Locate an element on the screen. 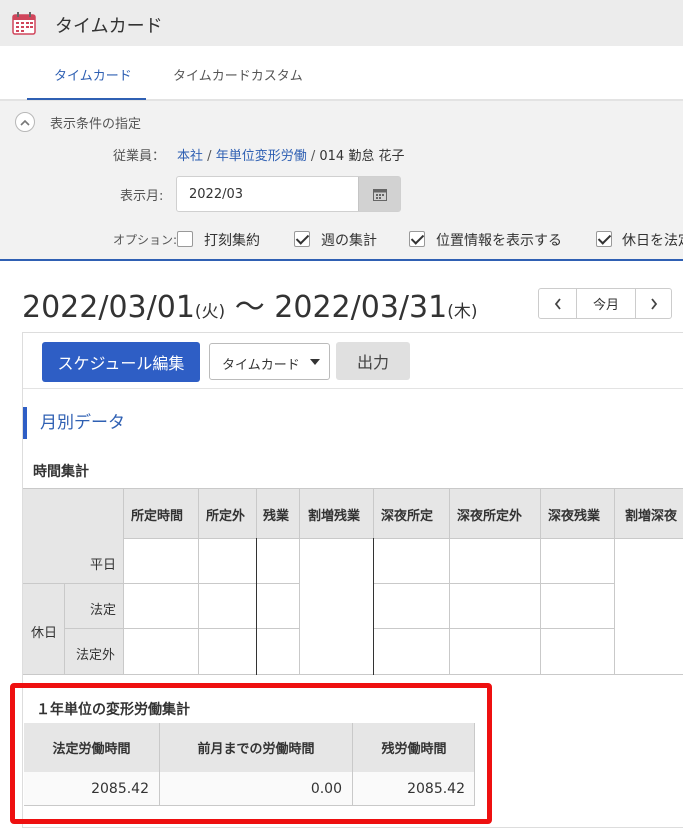 This screenshot has width=683, height=828. month-label: 表示月: is located at coordinates (142, 196).